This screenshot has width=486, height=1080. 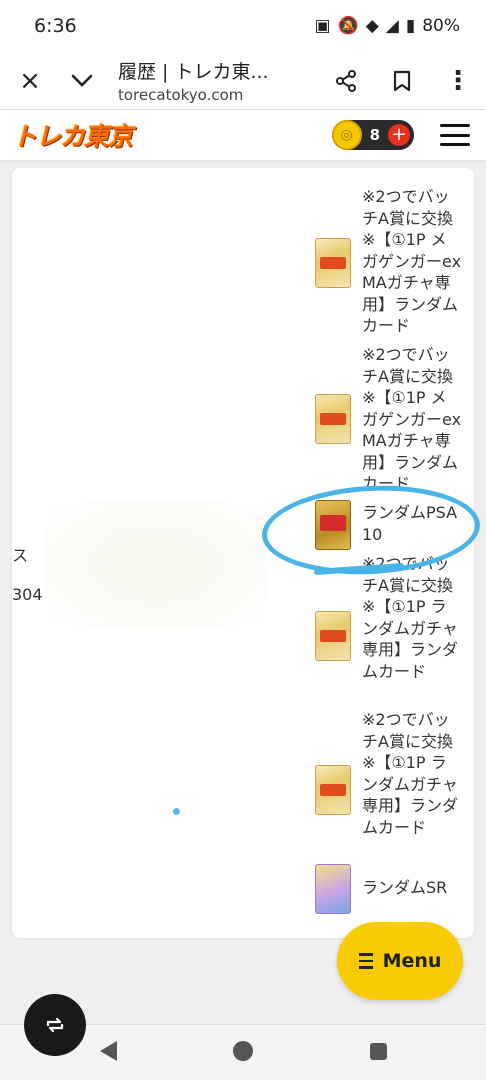 I want to click on status-icons: ▣ 🔕 ◆ ◢ ▮ 80%, so click(x=387, y=26).